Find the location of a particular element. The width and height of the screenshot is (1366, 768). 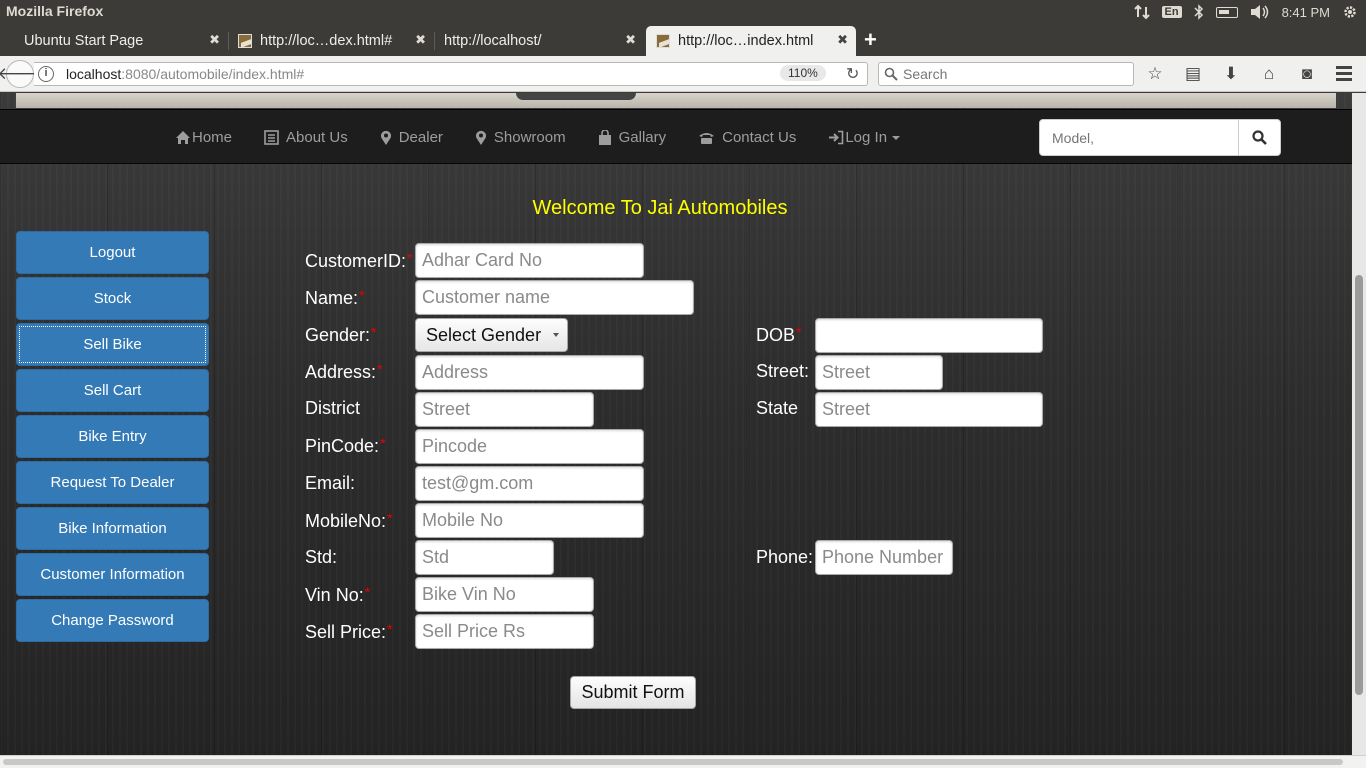

model-search-button is located at coordinates (1259, 137).